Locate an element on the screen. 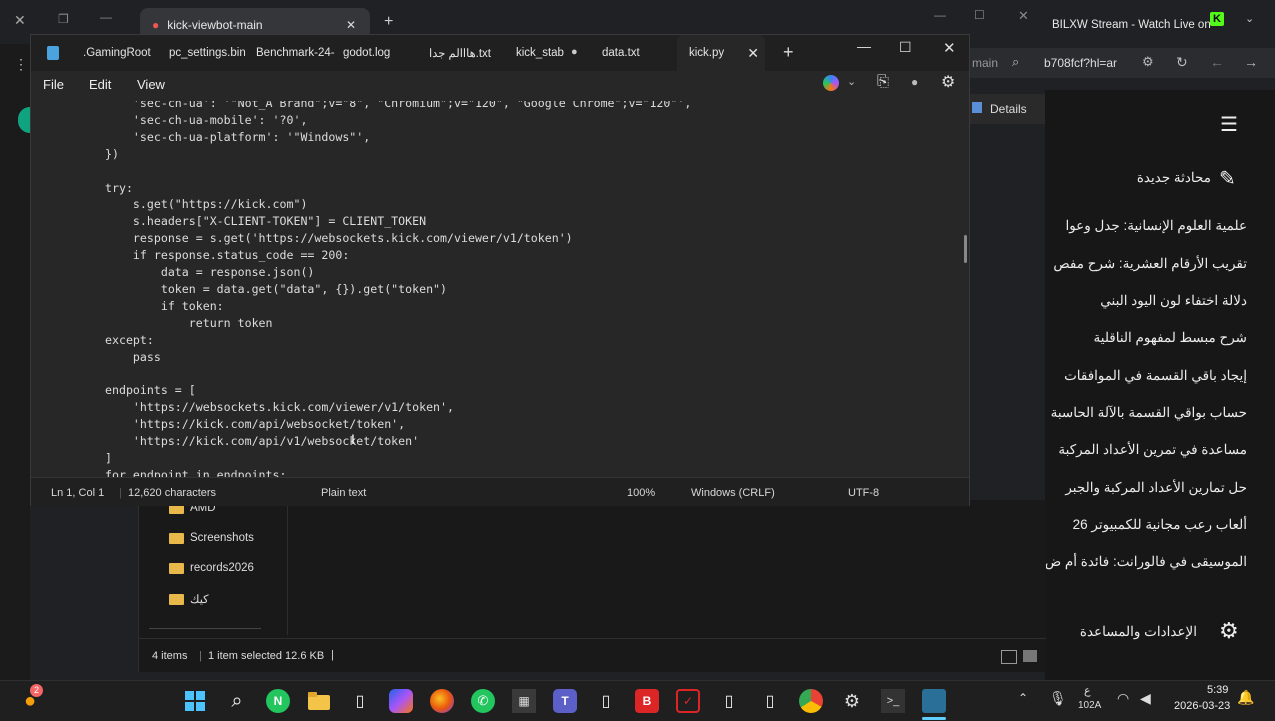 Image resolution: width=1275 pixels, height=721 pixels. notification-bell-icon: 🔔 is located at coordinates (1245, 697).